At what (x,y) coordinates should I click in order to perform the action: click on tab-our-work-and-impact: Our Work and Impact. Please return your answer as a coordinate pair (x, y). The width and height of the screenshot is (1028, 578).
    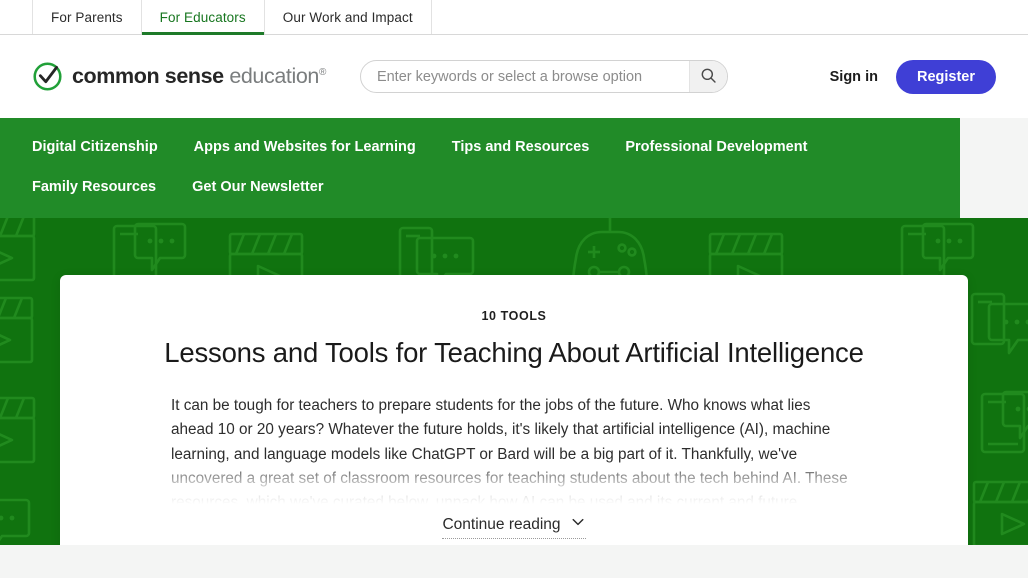
    Looking at the image, I should click on (347, 17).